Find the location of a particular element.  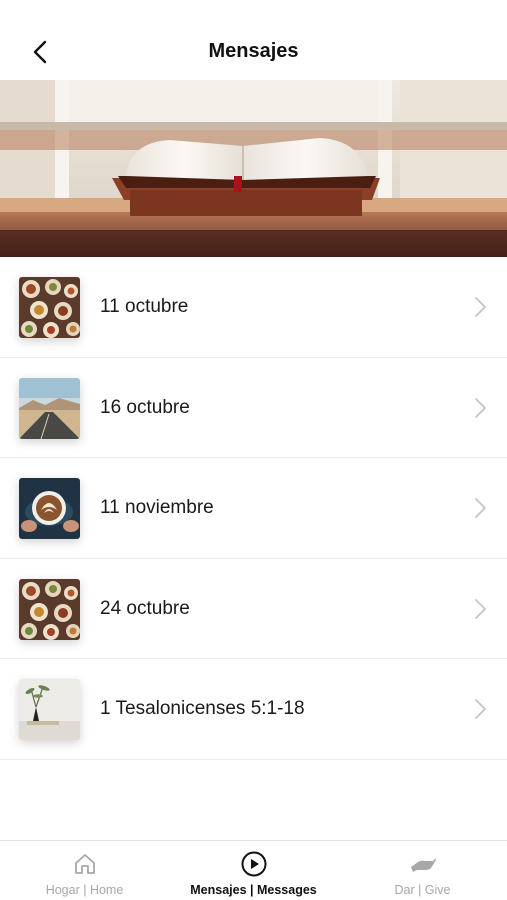

tab-label: Hogar | Home is located at coordinates (84, 890).